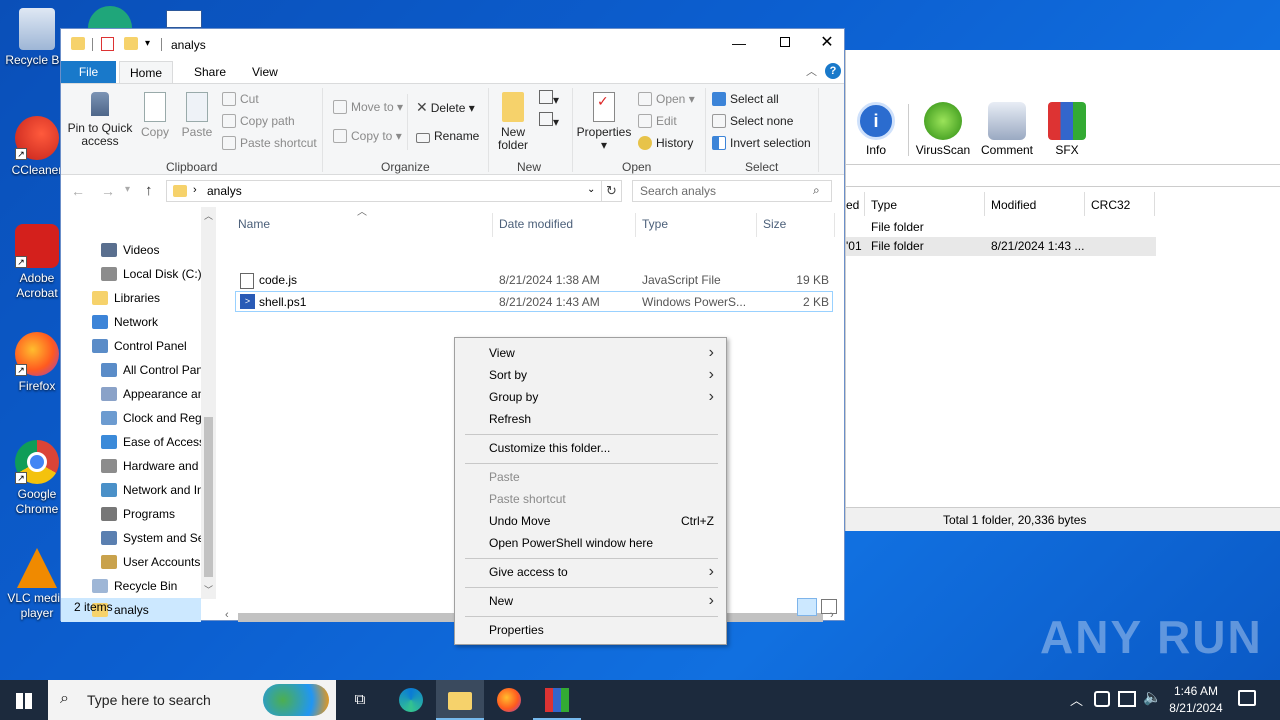 The image size is (1280, 720). I want to click on volume-tray-icon: 🔈, so click(1152, 697).